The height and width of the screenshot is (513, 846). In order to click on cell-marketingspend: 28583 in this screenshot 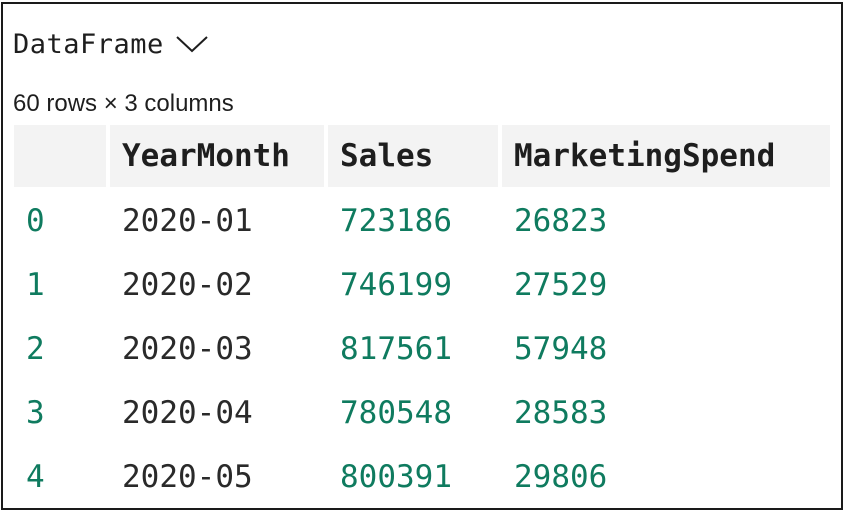, I will do `click(561, 413)`.